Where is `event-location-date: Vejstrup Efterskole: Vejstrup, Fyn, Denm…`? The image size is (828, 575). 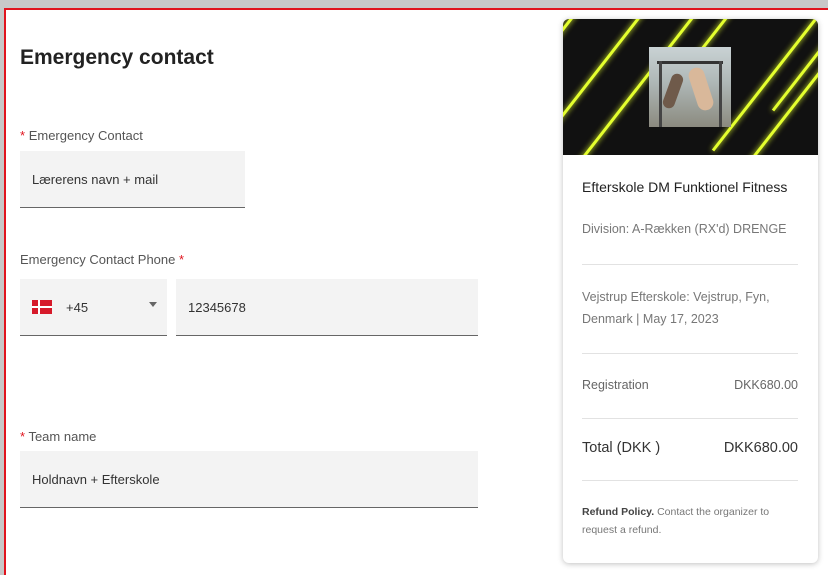
event-location-date: Vejstrup Efterskole: Vejstrup, Fyn, Denm… is located at coordinates (676, 308).